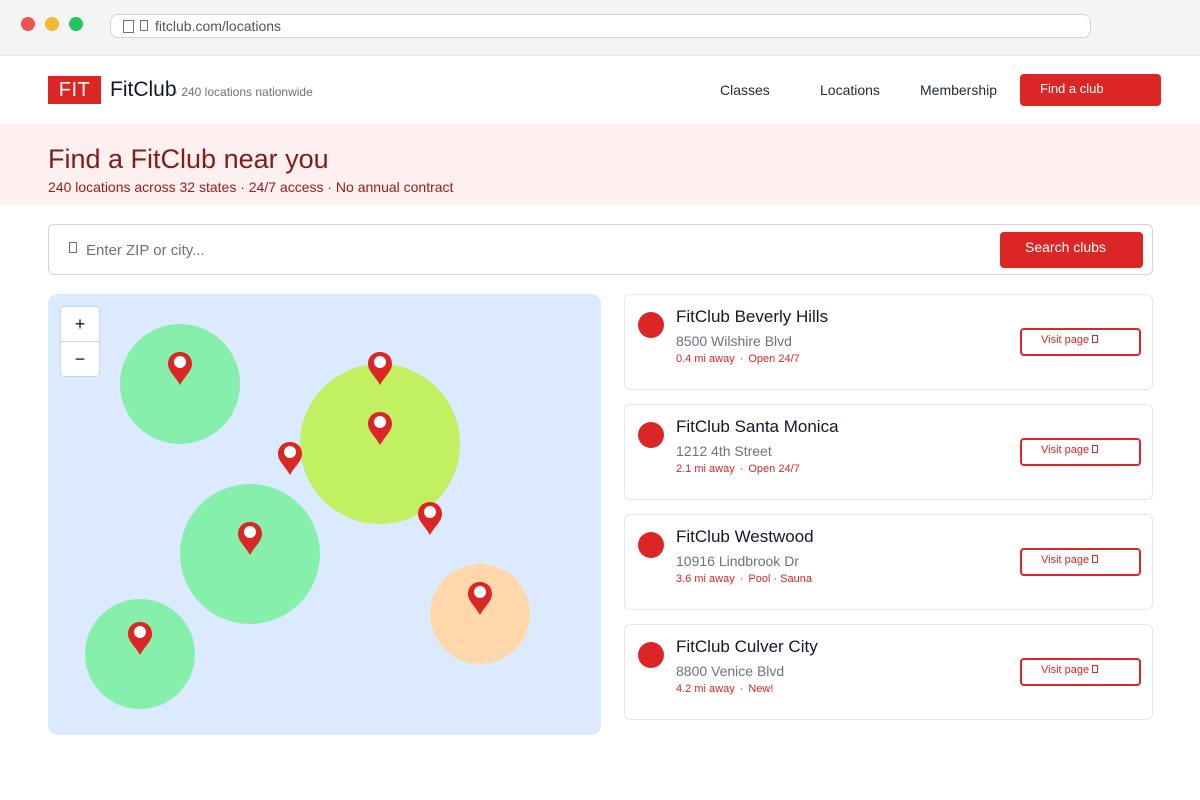 This screenshot has width=1200, height=800. I want to click on club-meta: 4.2 mi away · New!, so click(725, 689).